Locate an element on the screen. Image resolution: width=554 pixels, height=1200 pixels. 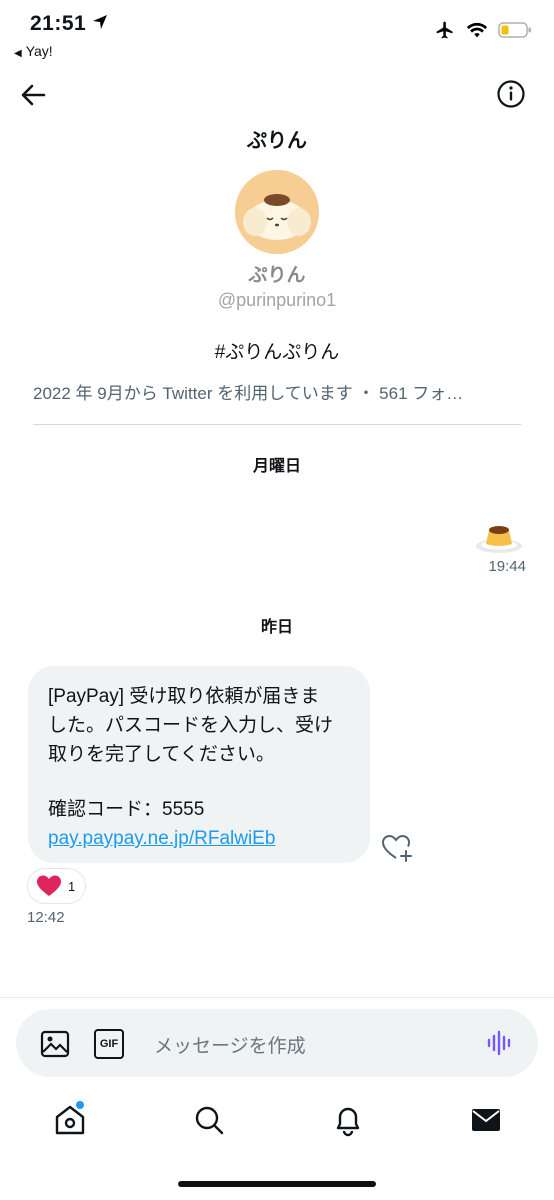
message-link: pay.paypay.ne.jp/RFalwiEb is located at coordinates (199, 838).